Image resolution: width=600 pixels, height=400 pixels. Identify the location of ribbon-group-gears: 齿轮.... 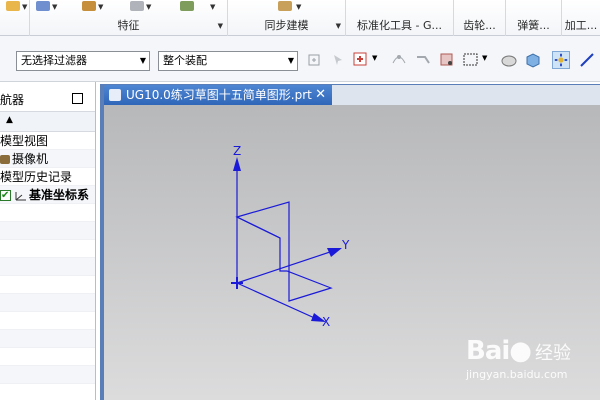
(480, 18).